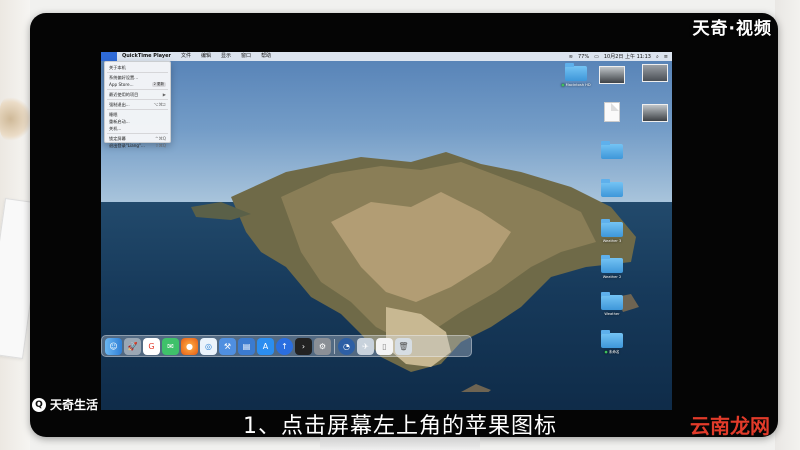 This screenshot has height=450, width=800. What do you see at coordinates (170, 346) in the screenshot?
I see `wechat-icon: ✉` at bounding box center [170, 346].